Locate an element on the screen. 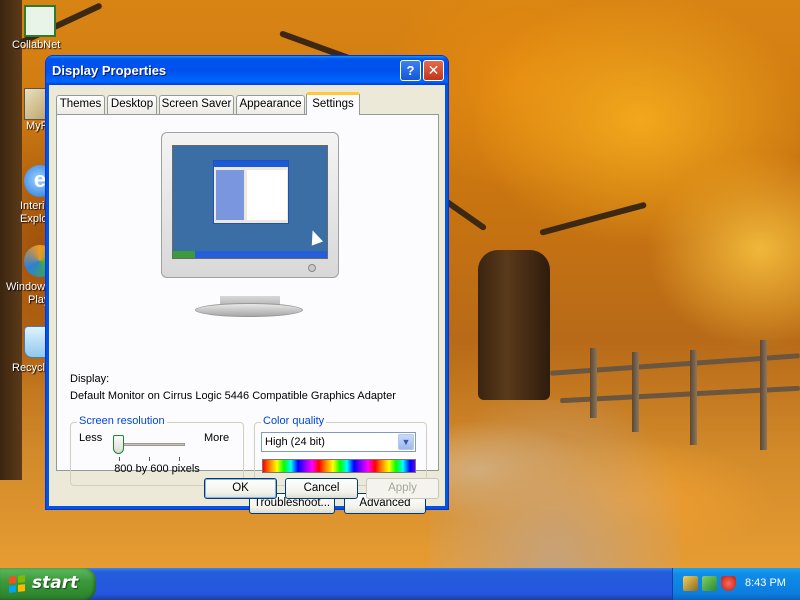 This screenshot has width=800, height=600. start-label: start is located at coordinates (55, 583).